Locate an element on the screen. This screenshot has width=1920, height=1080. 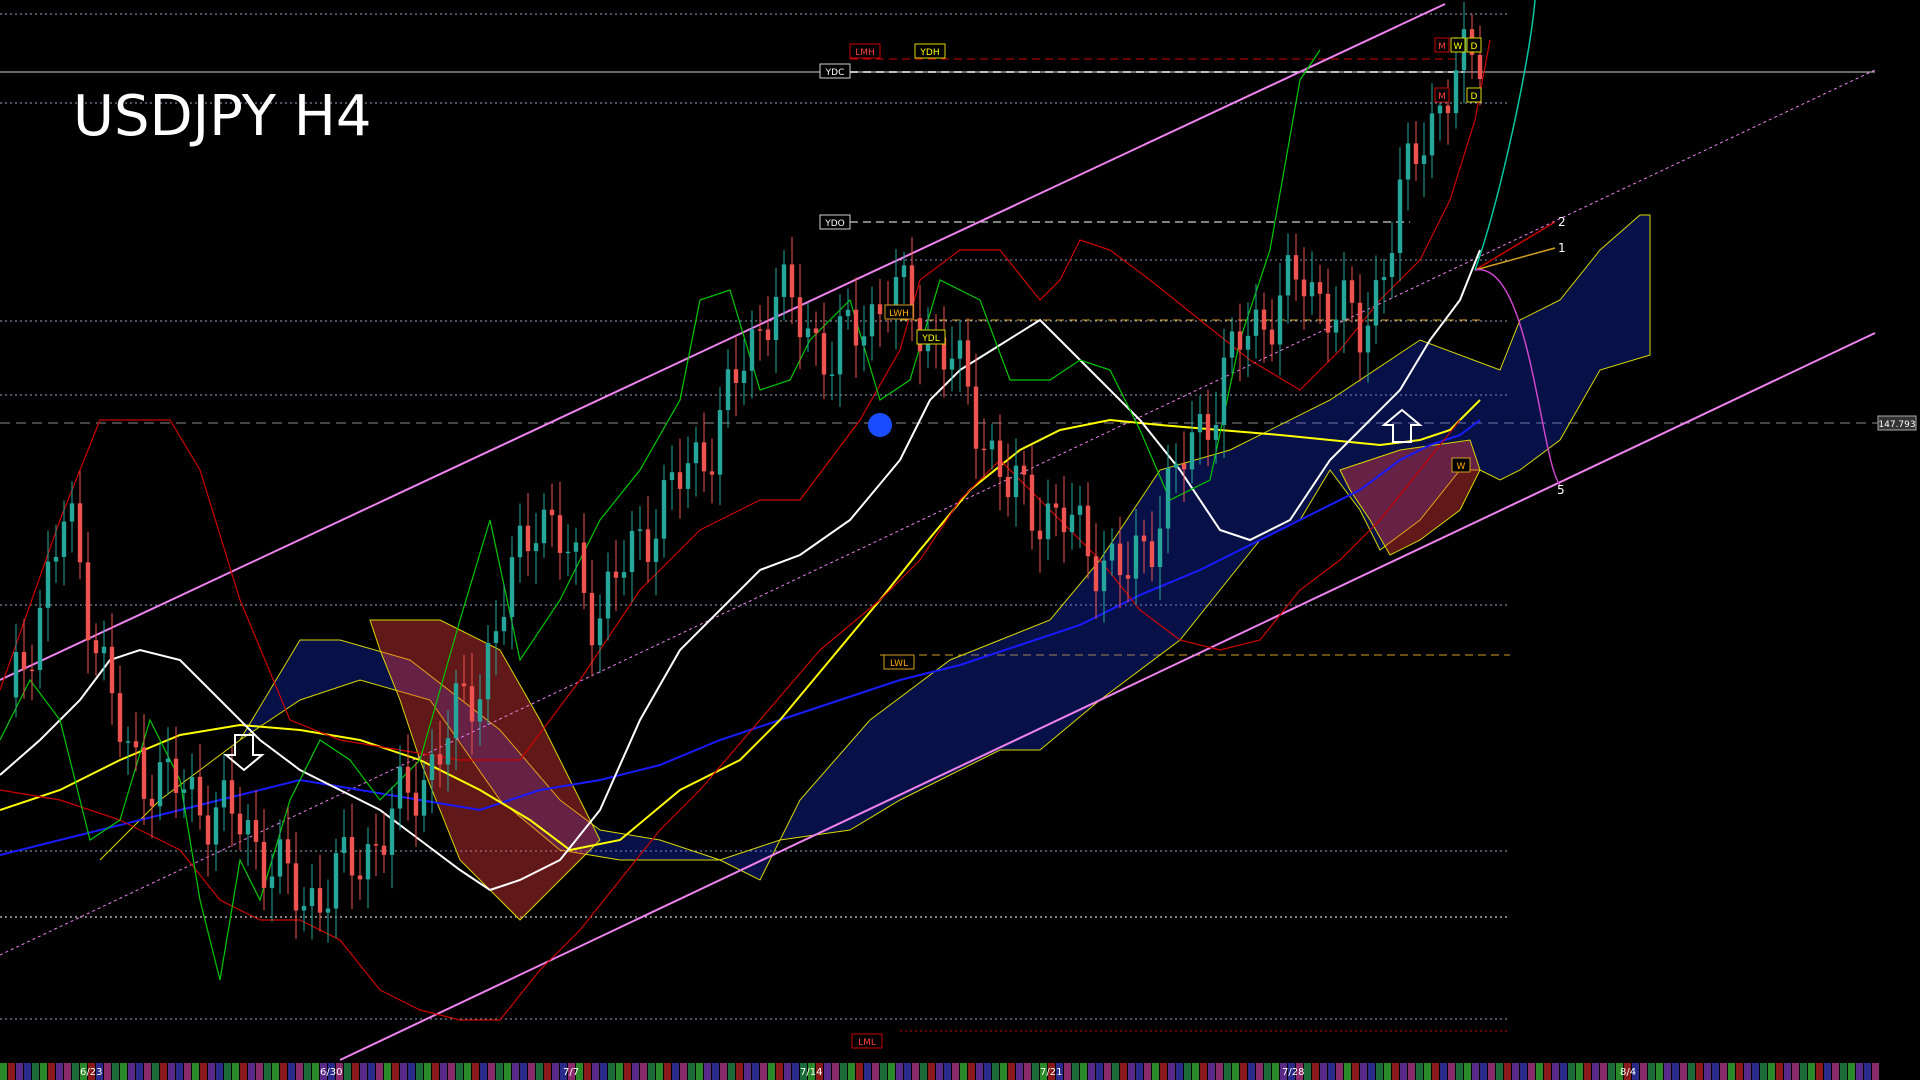
m-tag-2: M is located at coordinates (1442, 97).